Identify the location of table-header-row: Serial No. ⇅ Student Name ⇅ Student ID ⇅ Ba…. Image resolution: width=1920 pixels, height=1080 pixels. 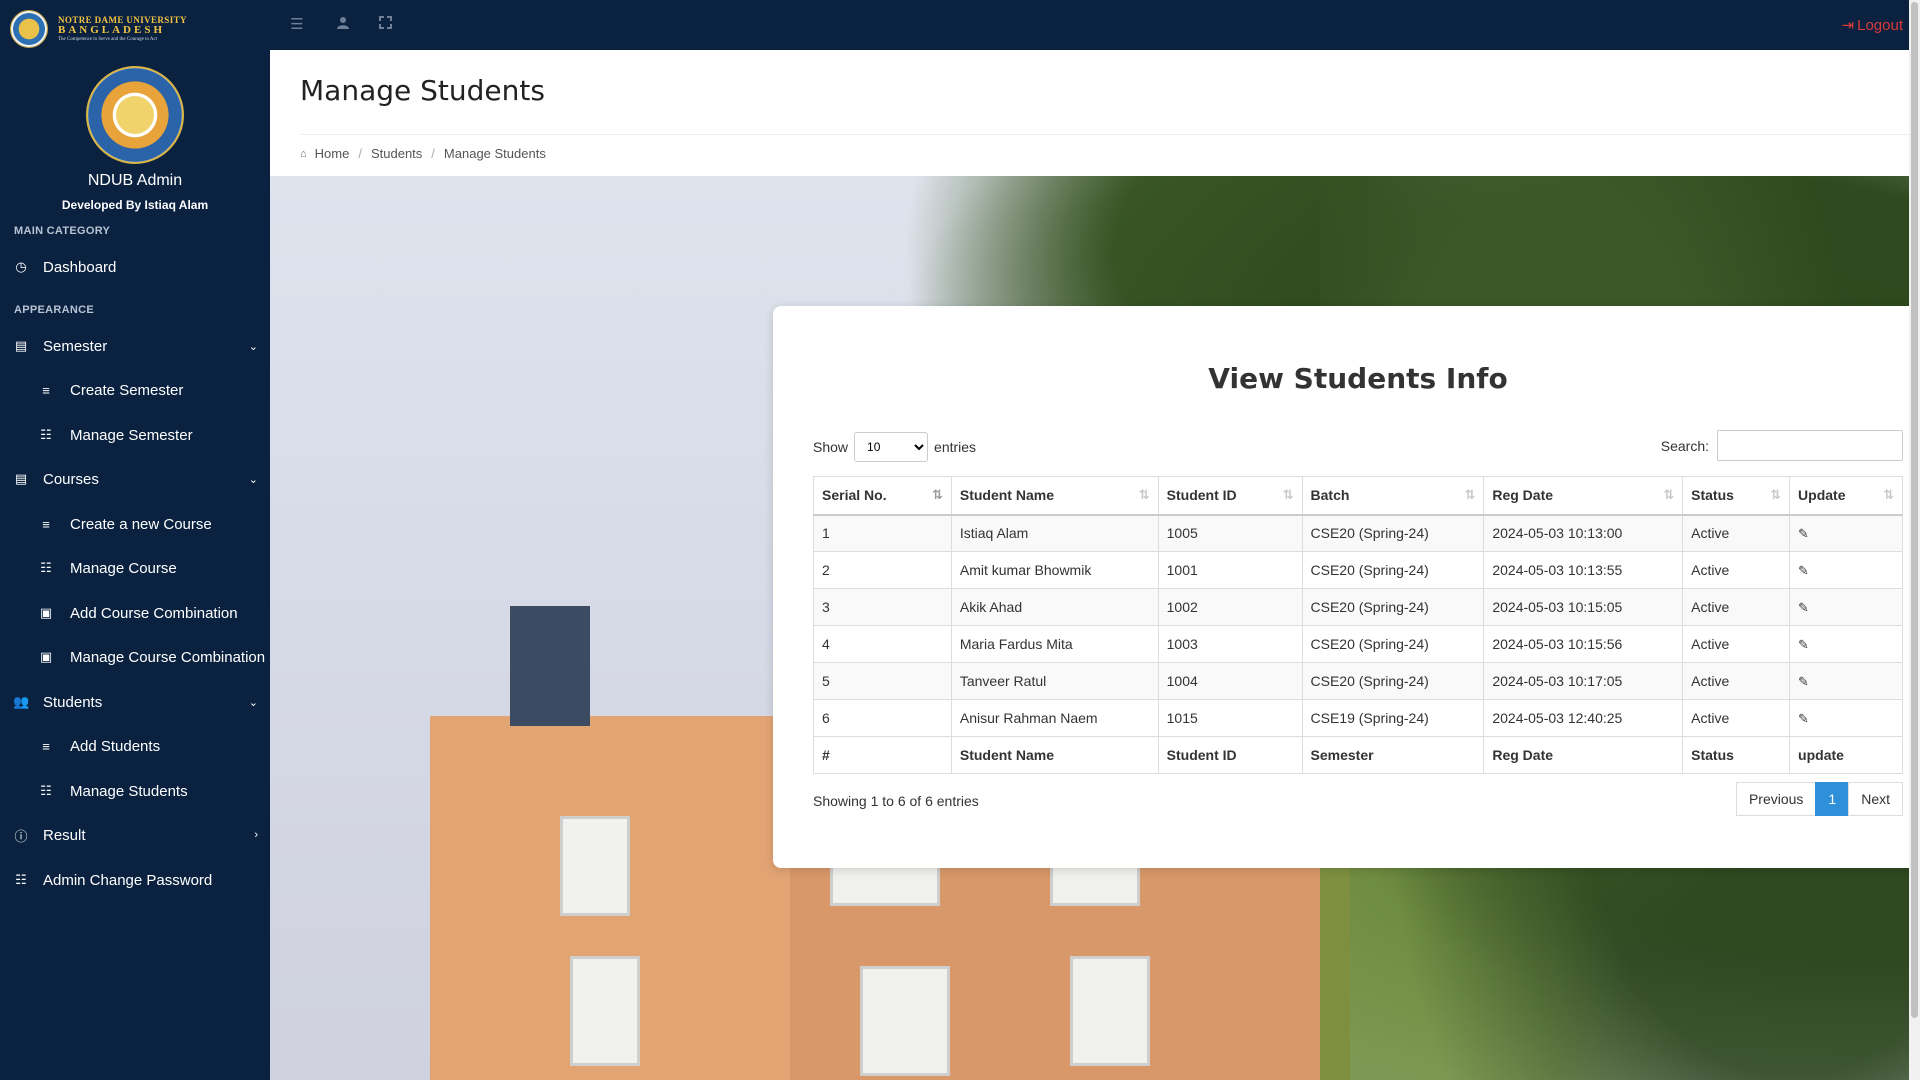
(1358, 496).